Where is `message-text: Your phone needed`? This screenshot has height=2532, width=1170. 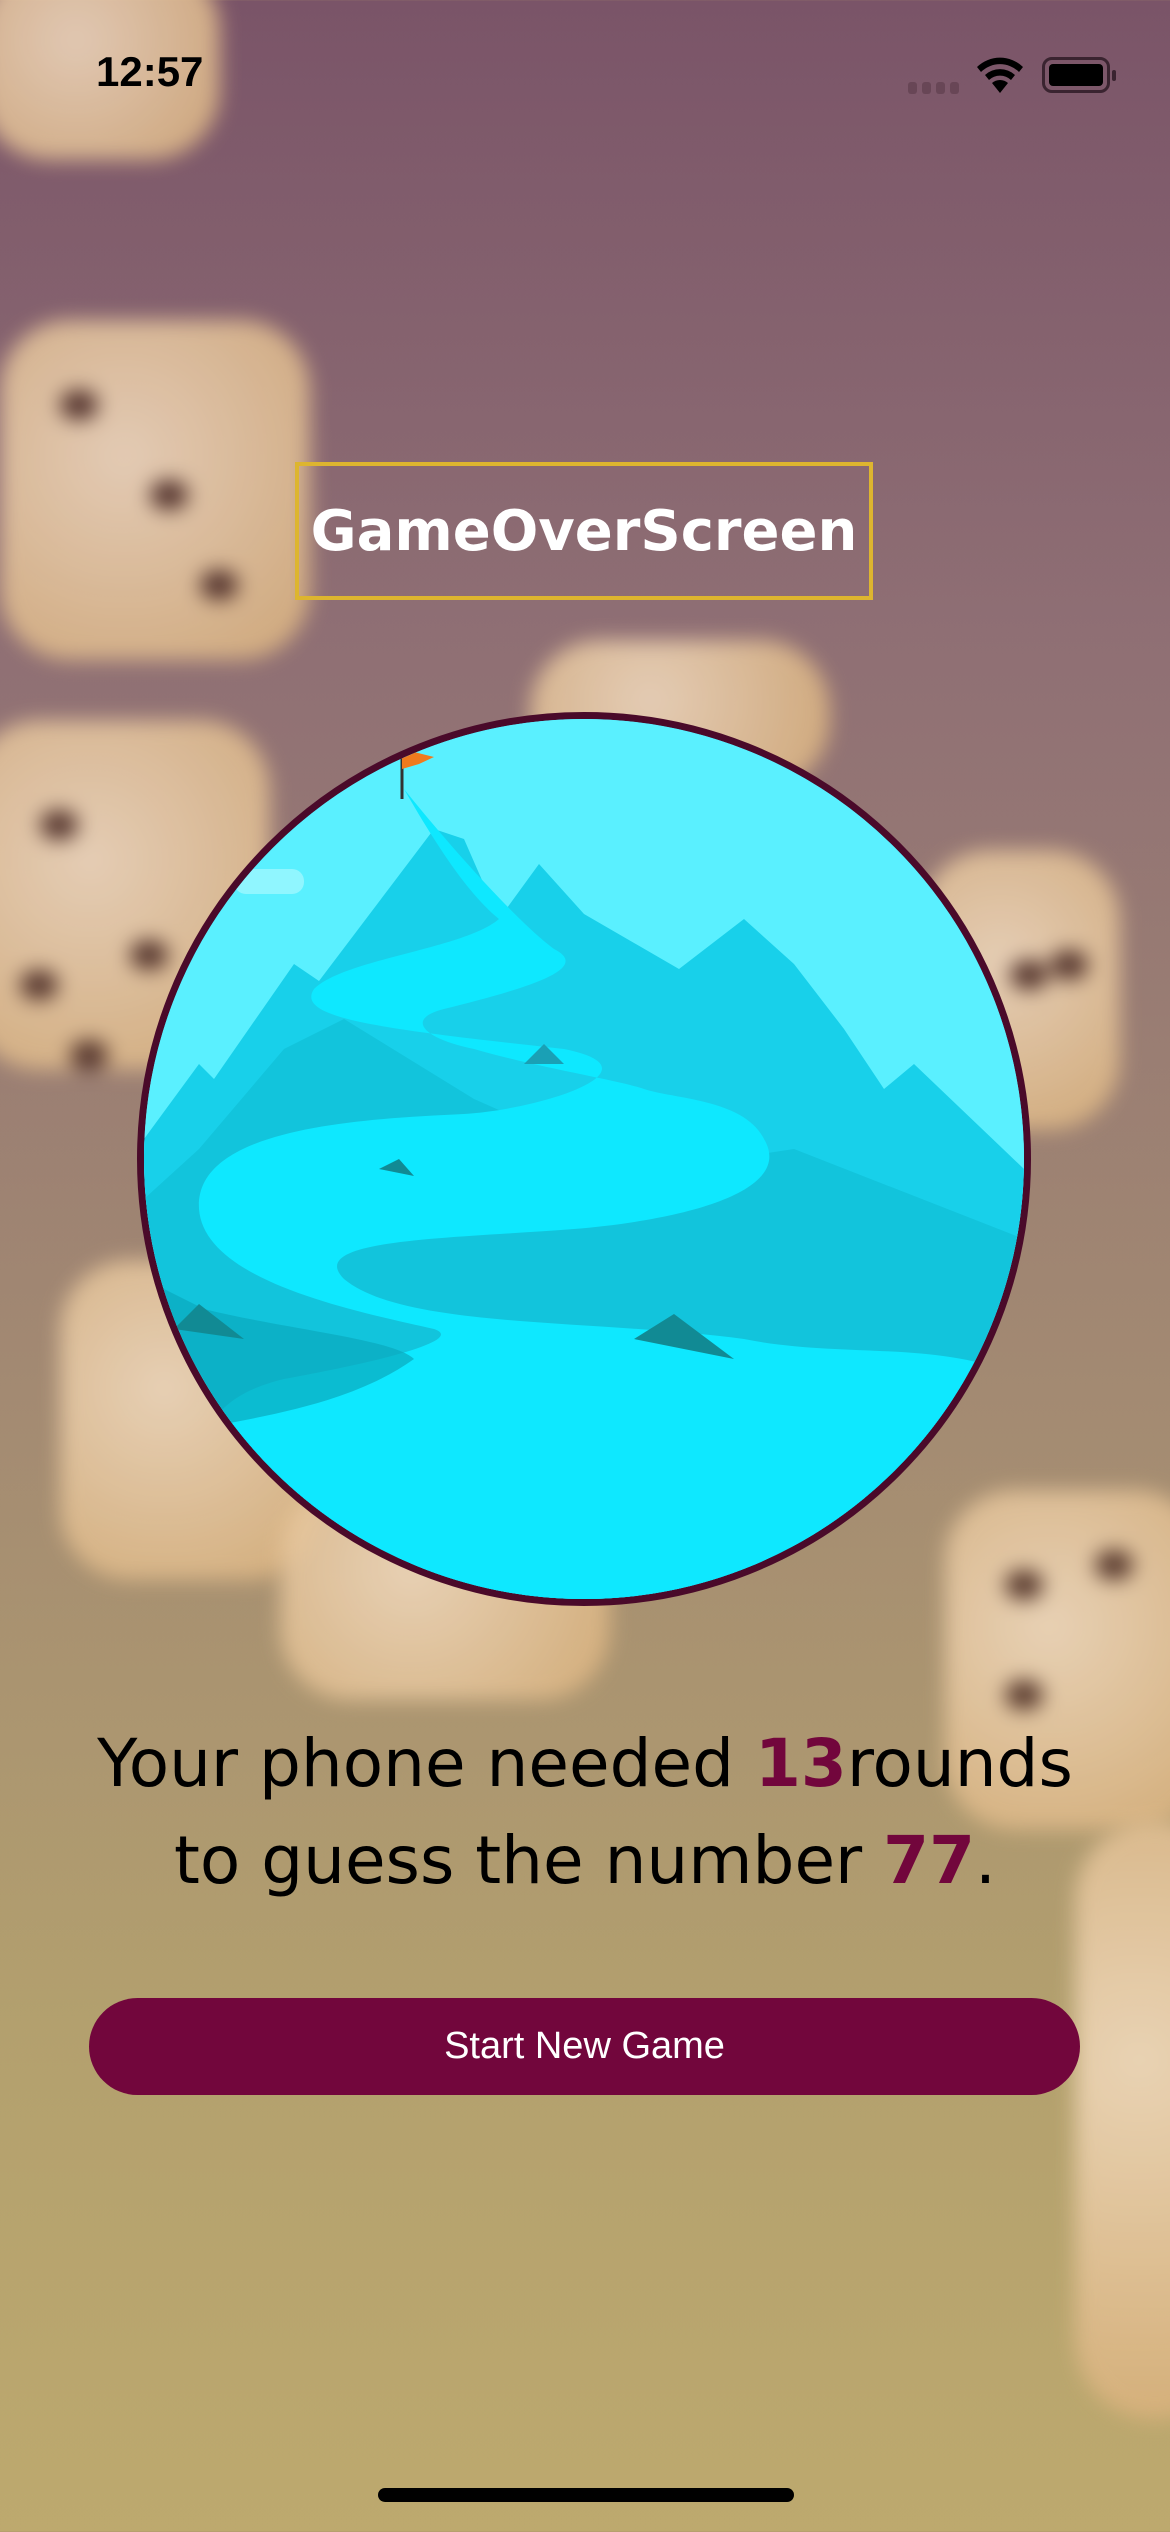
message-text: Your phone needed is located at coordinates (426, 1763).